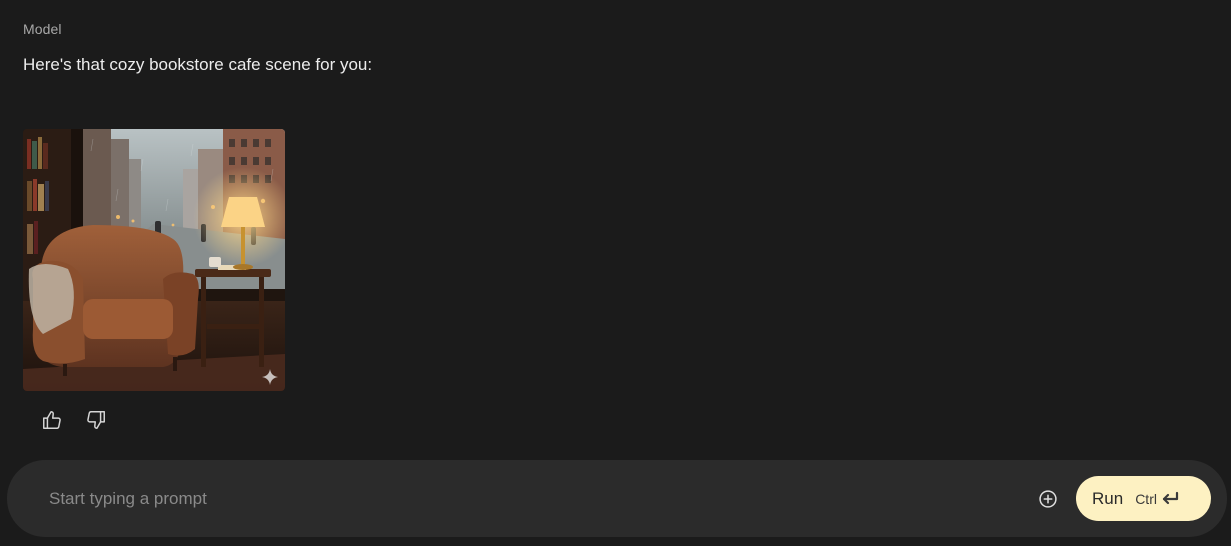 This screenshot has height=546, width=1231. I want to click on add-media-button, so click(1048, 499).